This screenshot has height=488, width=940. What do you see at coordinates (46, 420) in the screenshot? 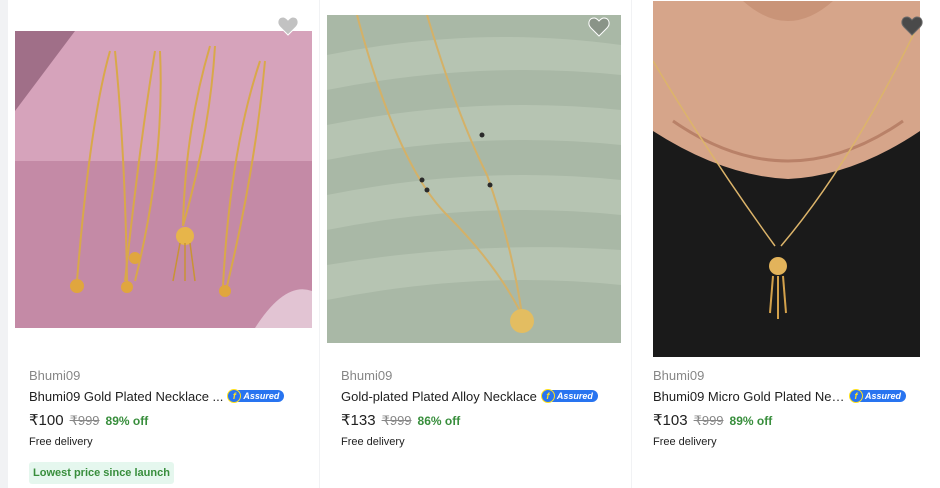
I see `product-price: ₹100` at bounding box center [46, 420].